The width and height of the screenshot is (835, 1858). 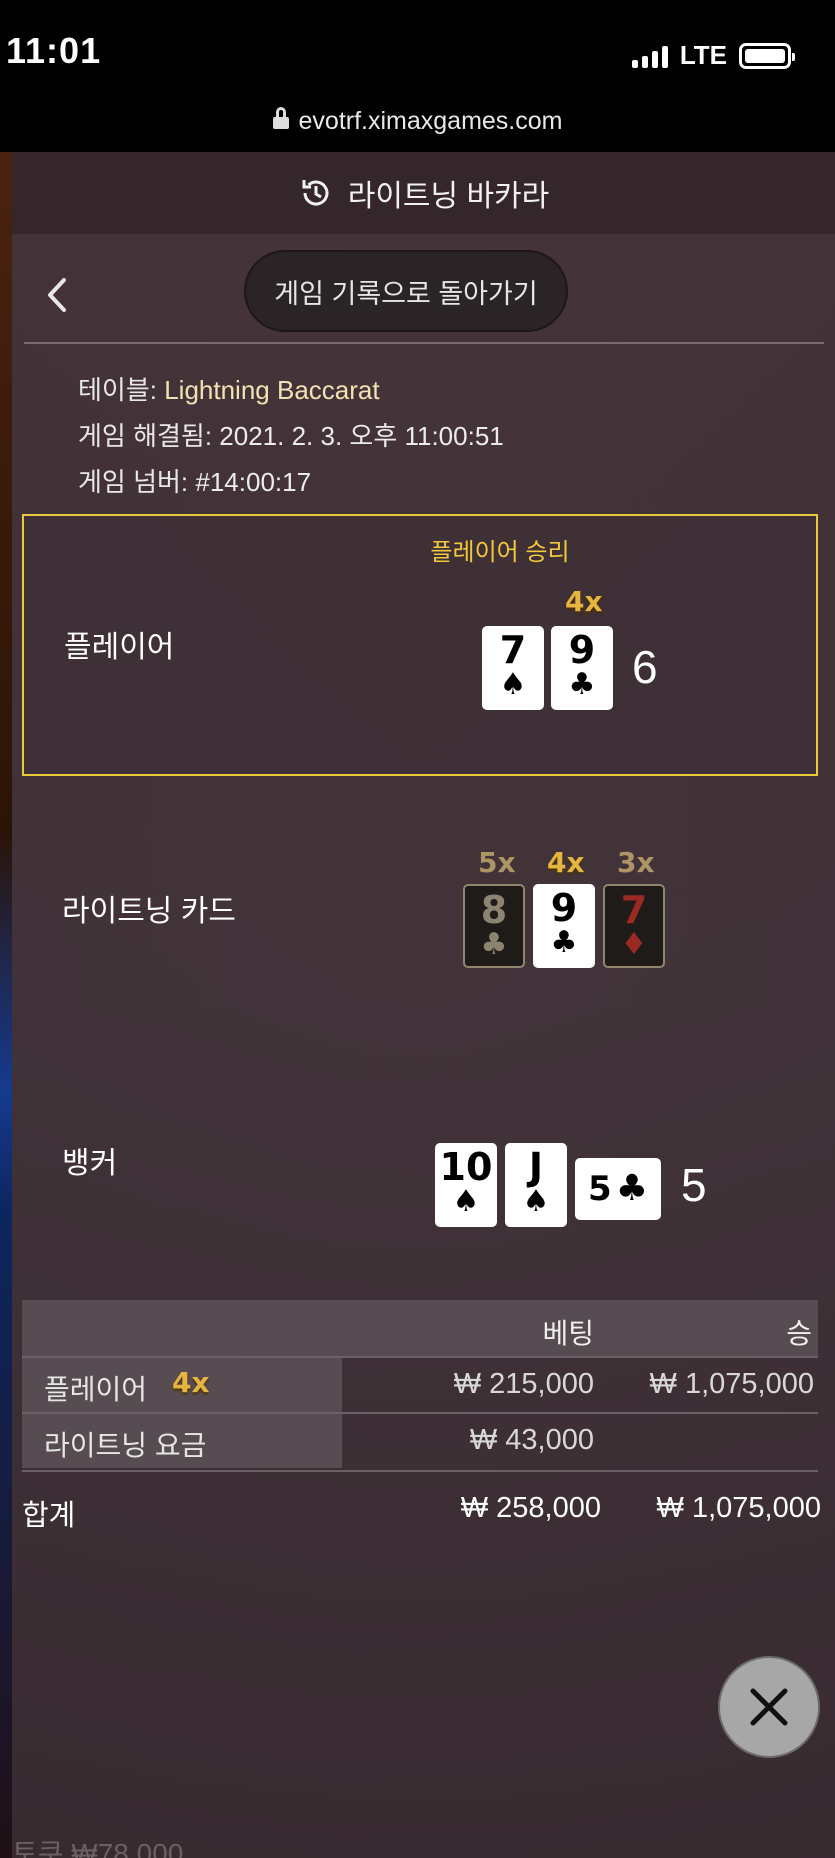 I want to click on banker-card-1: 10 ♠, so click(x=466, y=1185).